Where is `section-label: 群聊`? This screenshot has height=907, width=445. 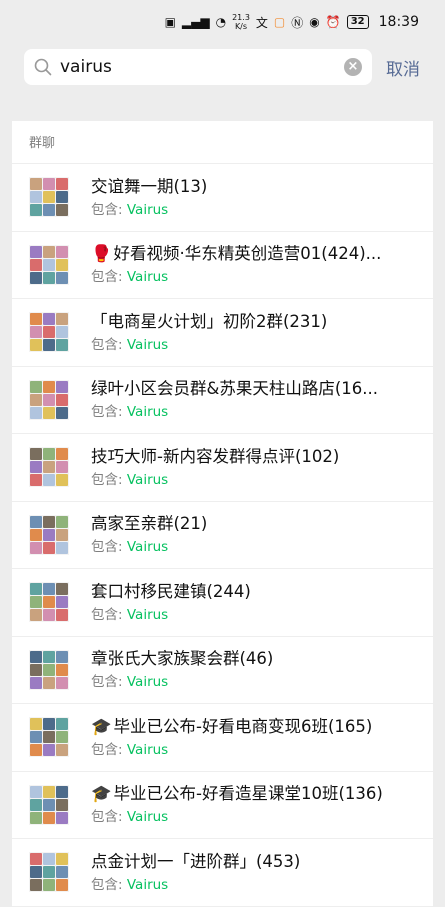
section-label: 群聊 is located at coordinates (222, 142).